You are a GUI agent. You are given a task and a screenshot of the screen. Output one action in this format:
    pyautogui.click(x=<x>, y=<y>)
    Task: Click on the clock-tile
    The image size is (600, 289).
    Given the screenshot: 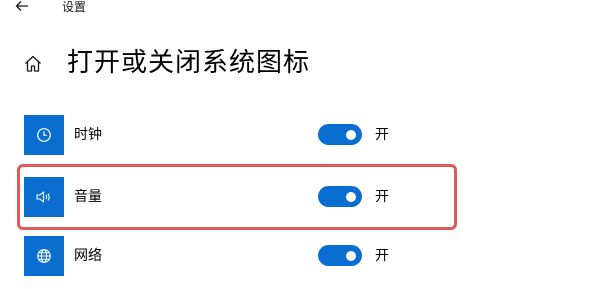 What is the action you would take?
    pyautogui.click(x=44, y=135)
    